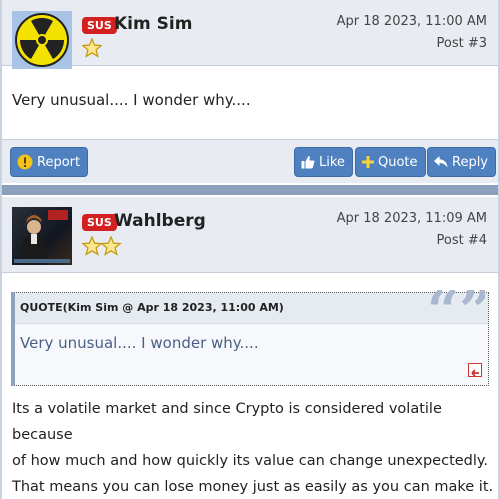 The width and height of the screenshot is (500, 499). I want to click on post-actions: Report Like Quote Reply, so click(250, 161).